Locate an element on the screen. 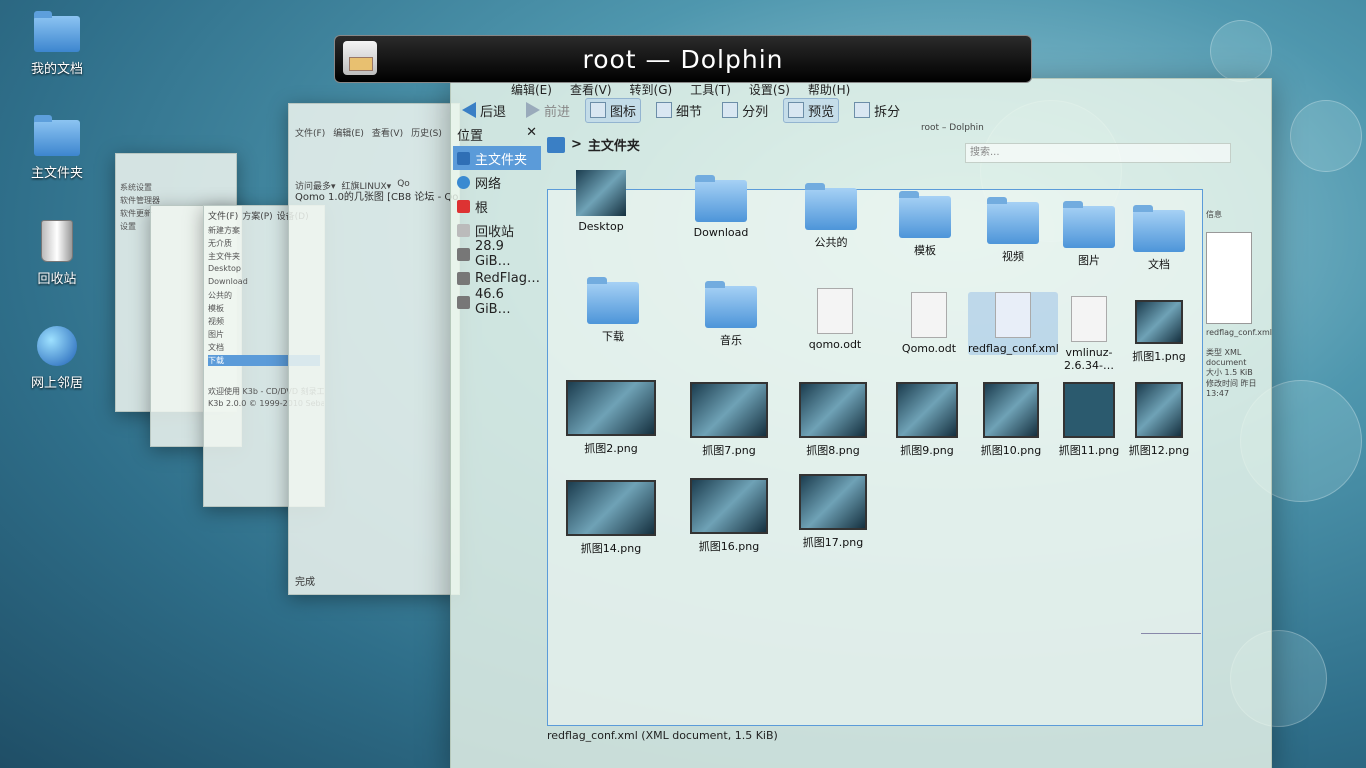 The width and height of the screenshot is (1366, 768). file-name: qomo.odt is located at coordinates (835, 344).